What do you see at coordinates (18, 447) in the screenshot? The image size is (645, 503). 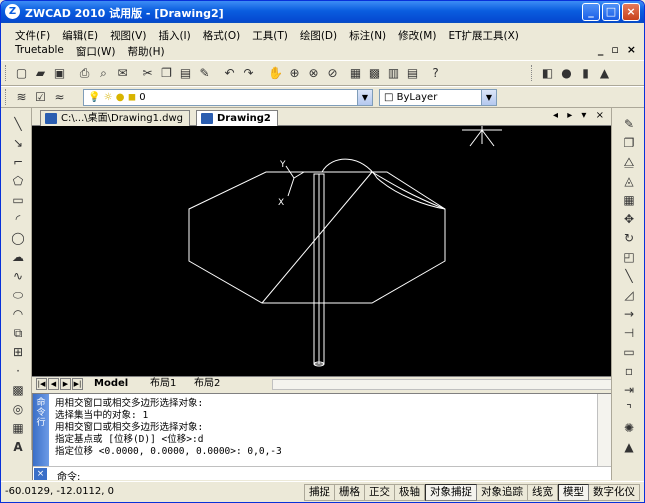 I see `mtext-icon: A` at bounding box center [18, 447].